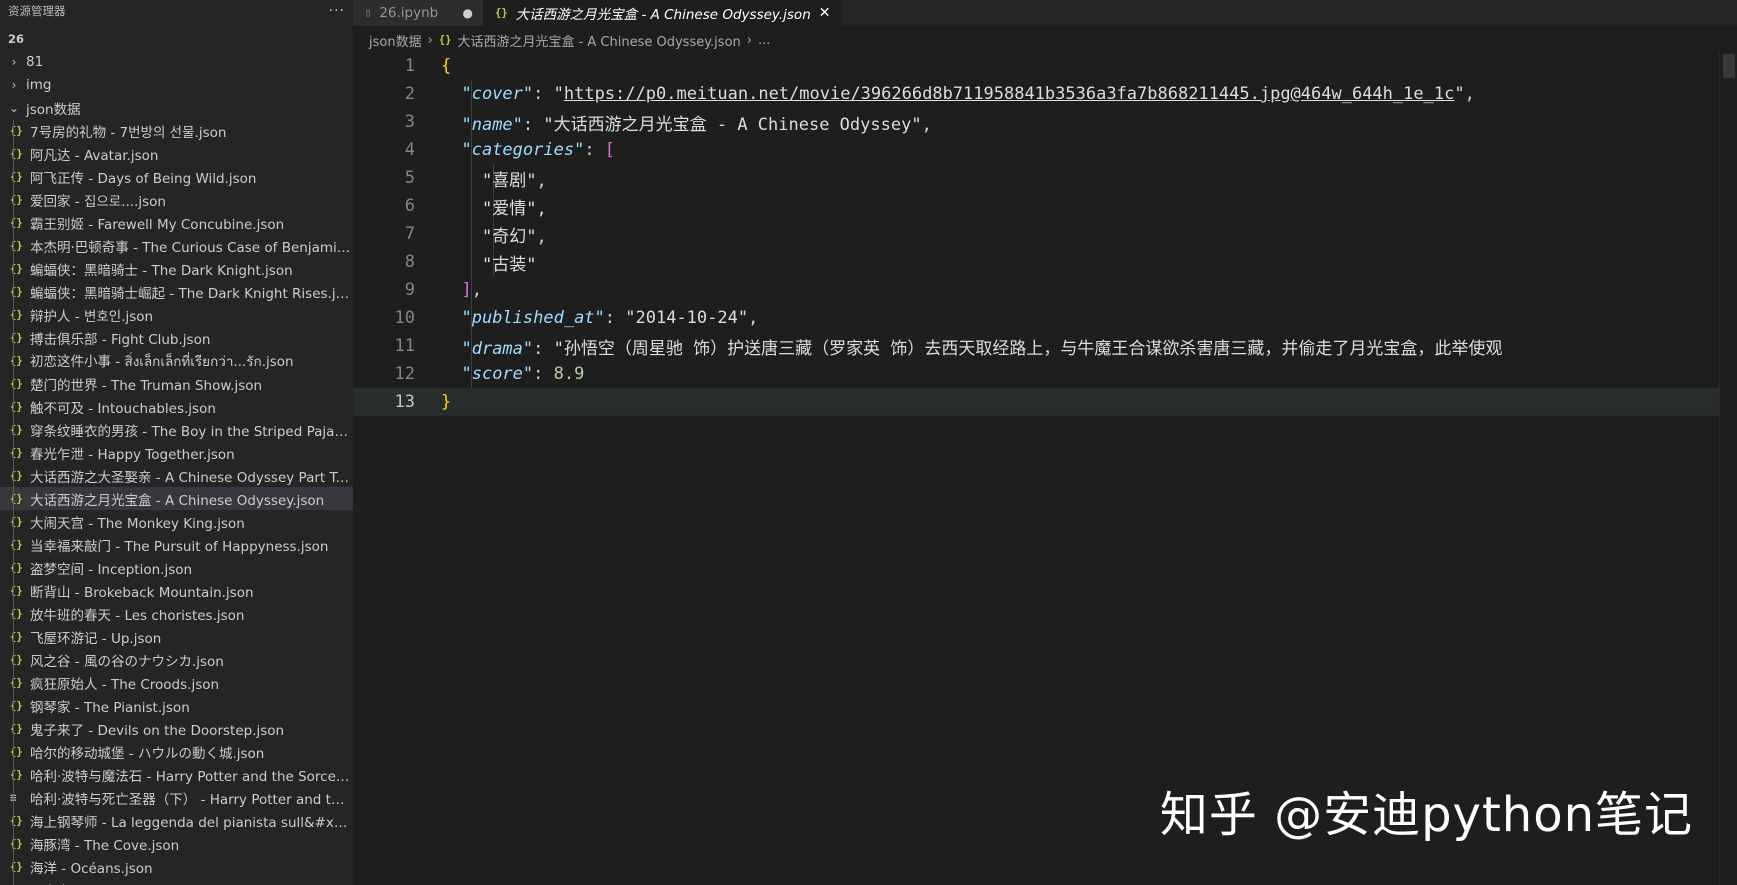 This screenshot has height=885, width=1737. What do you see at coordinates (120, 339) in the screenshot?
I see `file-label: 搏击俱乐部 - Fight Club.json` at bounding box center [120, 339].